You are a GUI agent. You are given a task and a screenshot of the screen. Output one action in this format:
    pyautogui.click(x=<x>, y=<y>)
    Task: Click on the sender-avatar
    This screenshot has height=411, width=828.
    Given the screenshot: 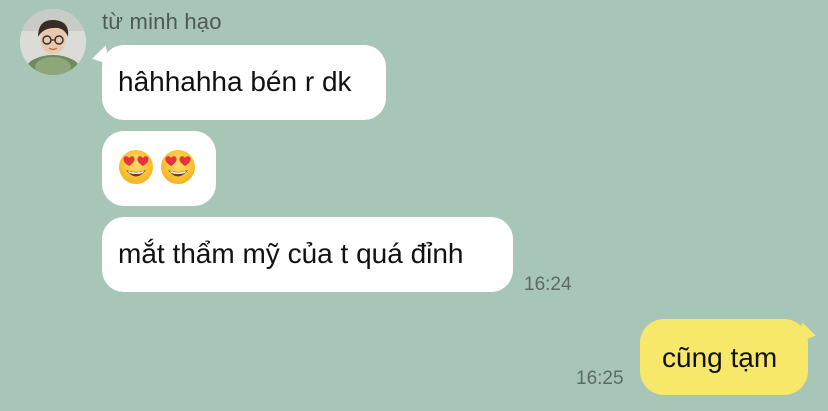 What is the action you would take?
    pyautogui.click(x=53, y=42)
    